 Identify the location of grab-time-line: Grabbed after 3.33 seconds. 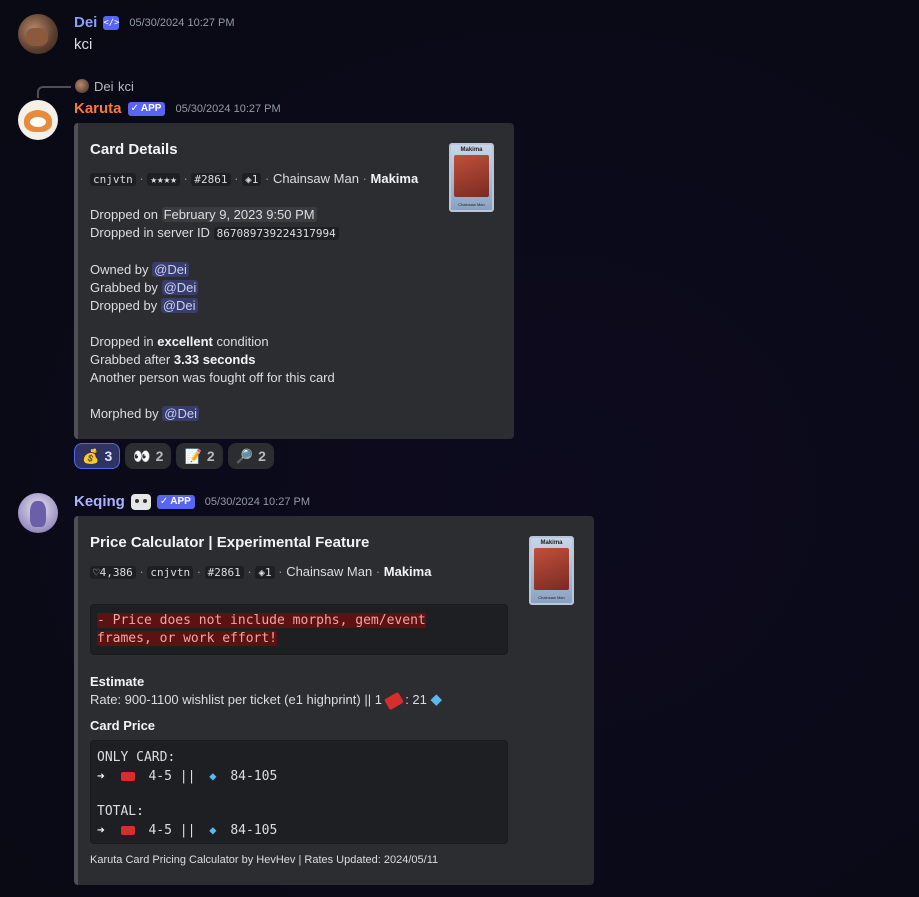
(173, 359).